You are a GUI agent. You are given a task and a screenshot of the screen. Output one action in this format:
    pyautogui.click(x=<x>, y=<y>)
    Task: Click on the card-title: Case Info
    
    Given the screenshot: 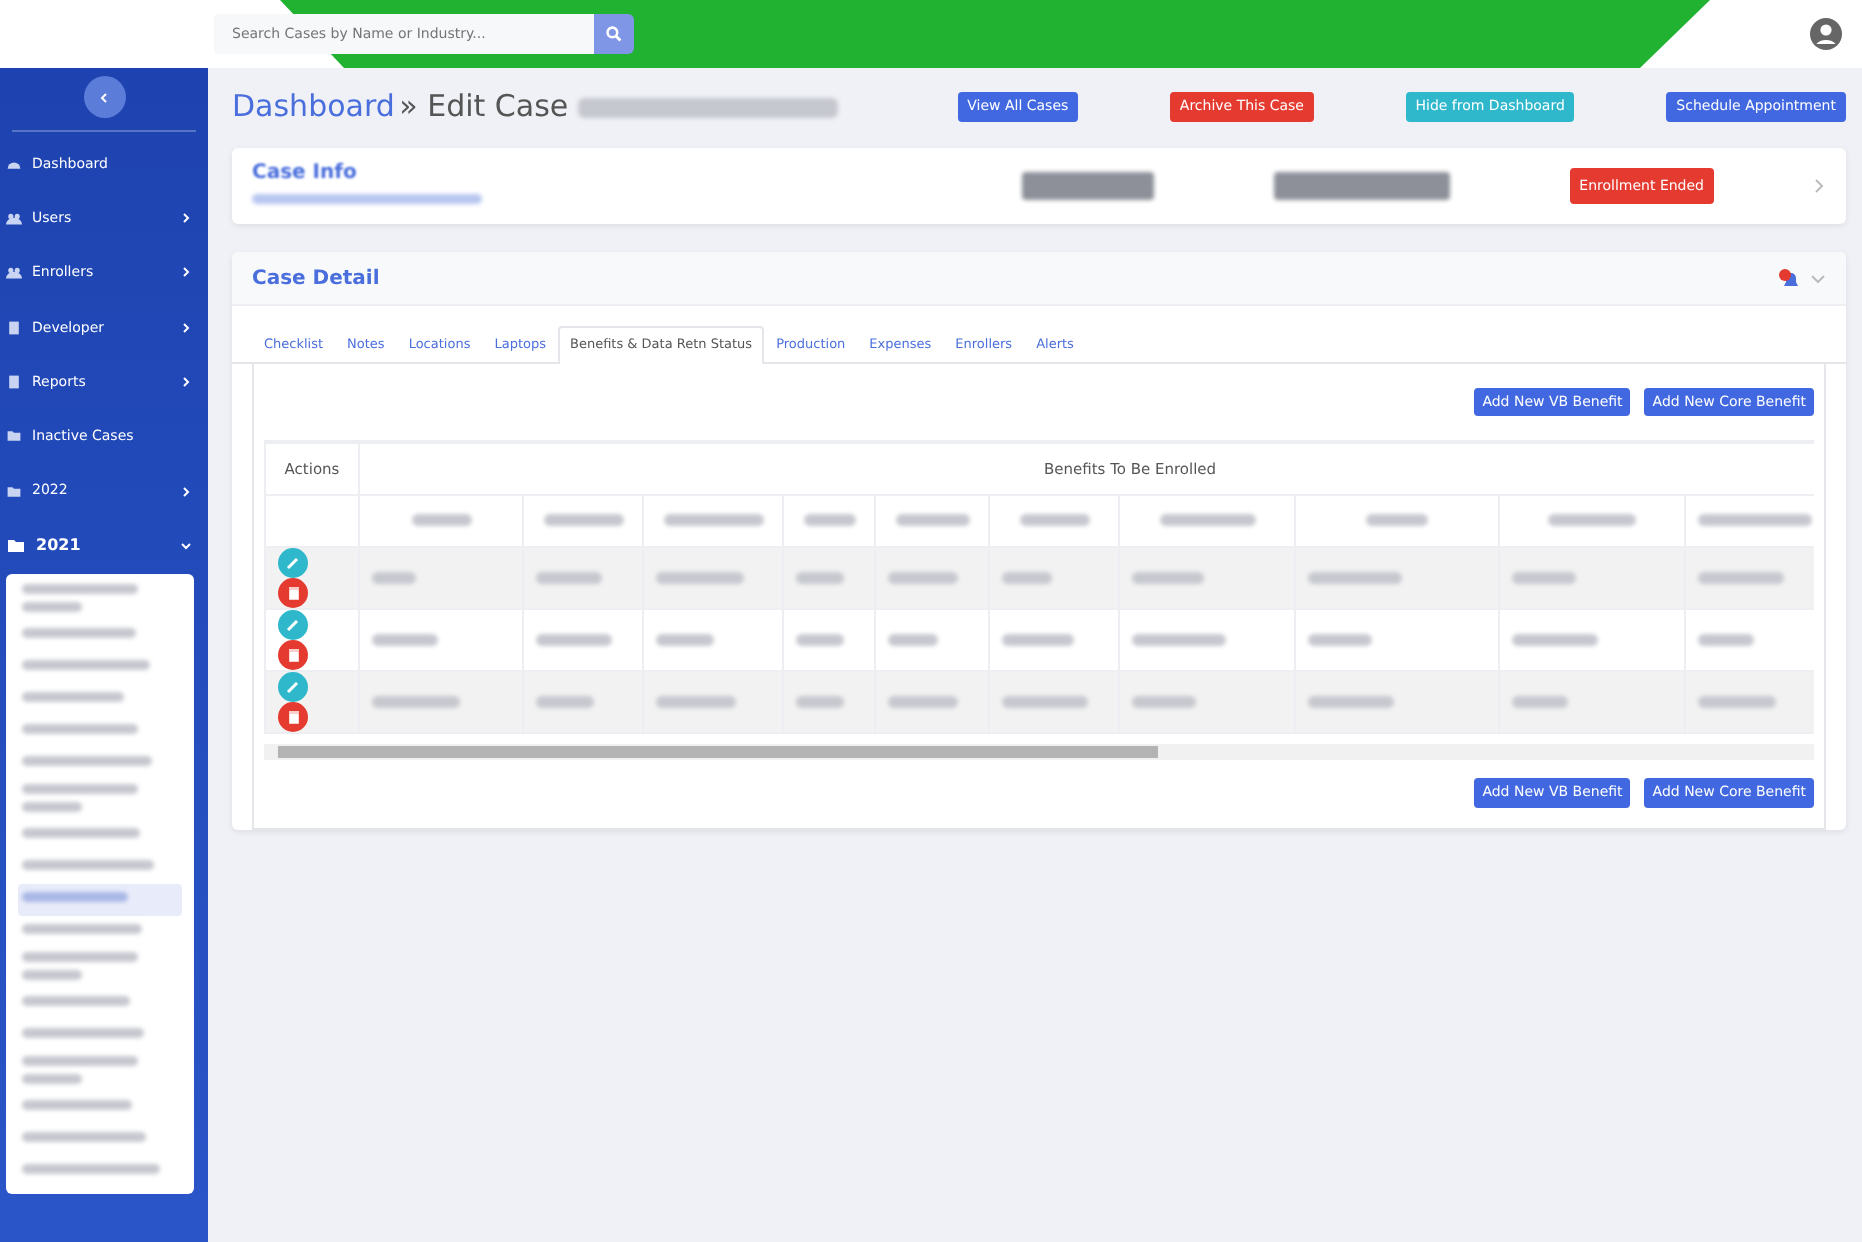 What is the action you would take?
    pyautogui.click(x=305, y=173)
    